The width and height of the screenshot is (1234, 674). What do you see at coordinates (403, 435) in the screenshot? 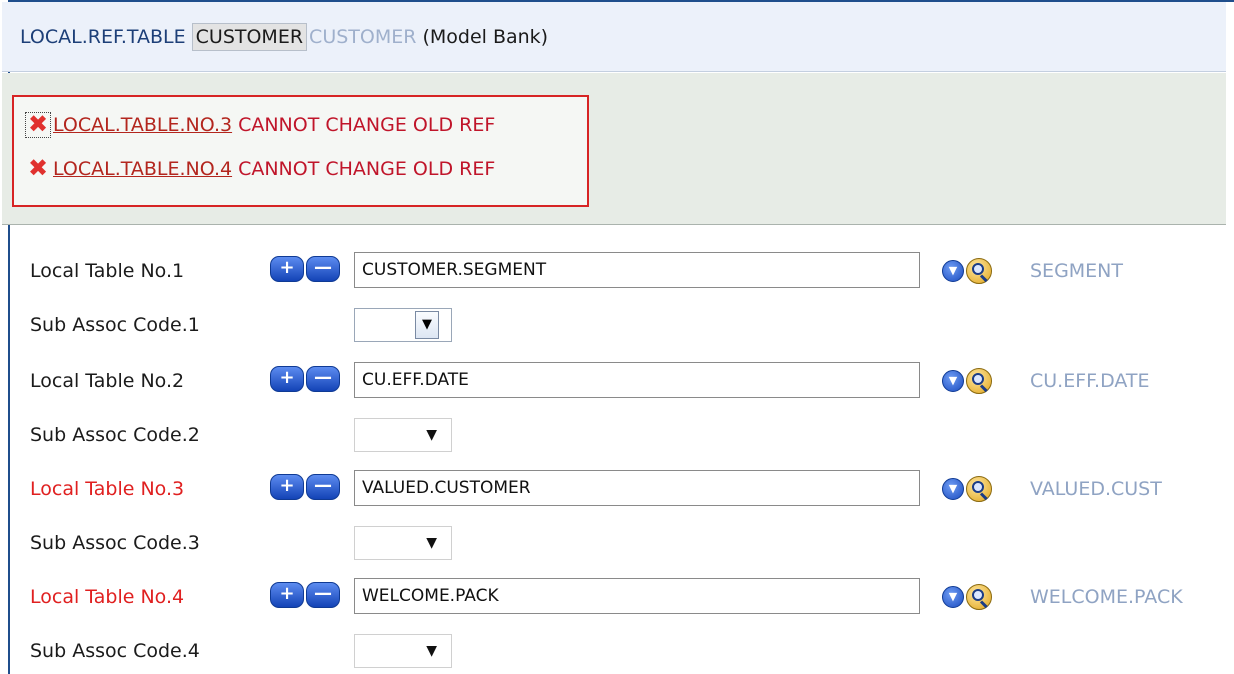
I see `sub-assoc-code-2-select: ▼` at bounding box center [403, 435].